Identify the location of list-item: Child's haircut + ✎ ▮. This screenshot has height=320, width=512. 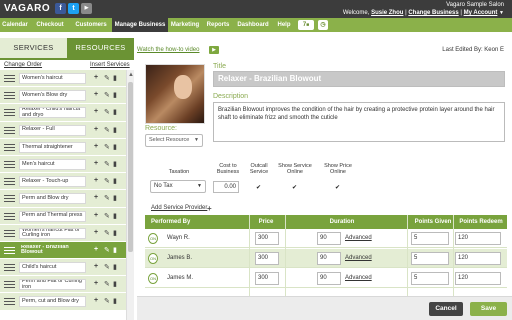
(63, 268).